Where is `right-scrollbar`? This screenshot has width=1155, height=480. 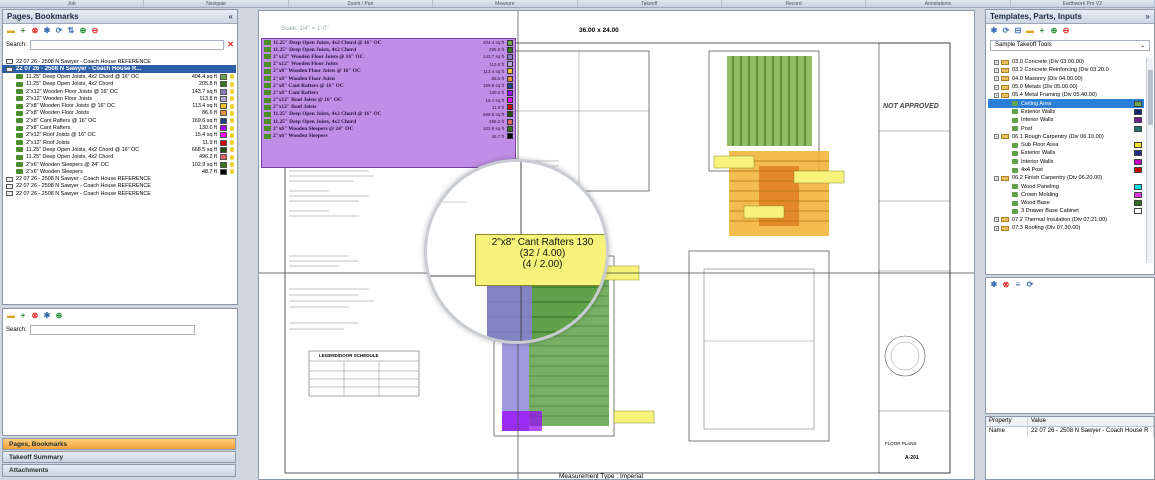
right-scrollbar is located at coordinates (1149, 160).